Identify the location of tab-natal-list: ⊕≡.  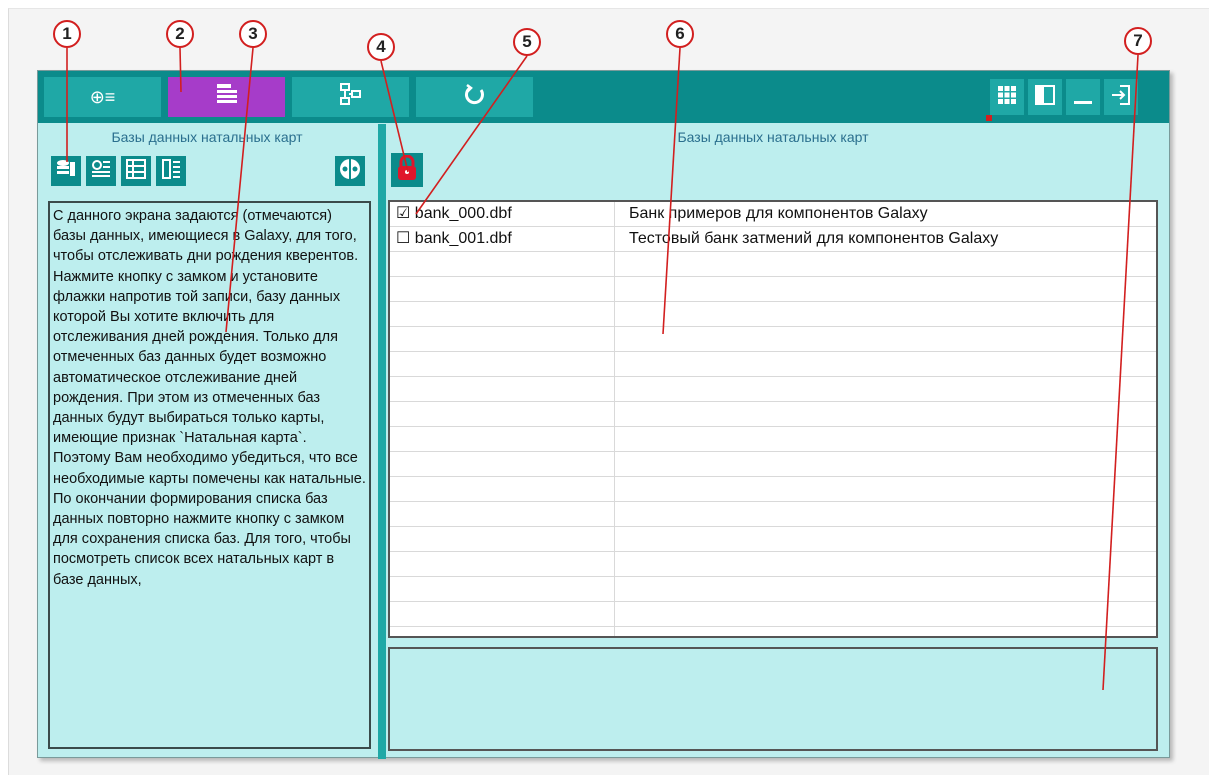
(102, 97).